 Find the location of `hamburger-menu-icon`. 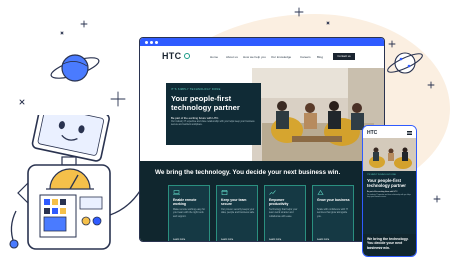

hamburger-menu-icon is located at coordinates (409, 131).